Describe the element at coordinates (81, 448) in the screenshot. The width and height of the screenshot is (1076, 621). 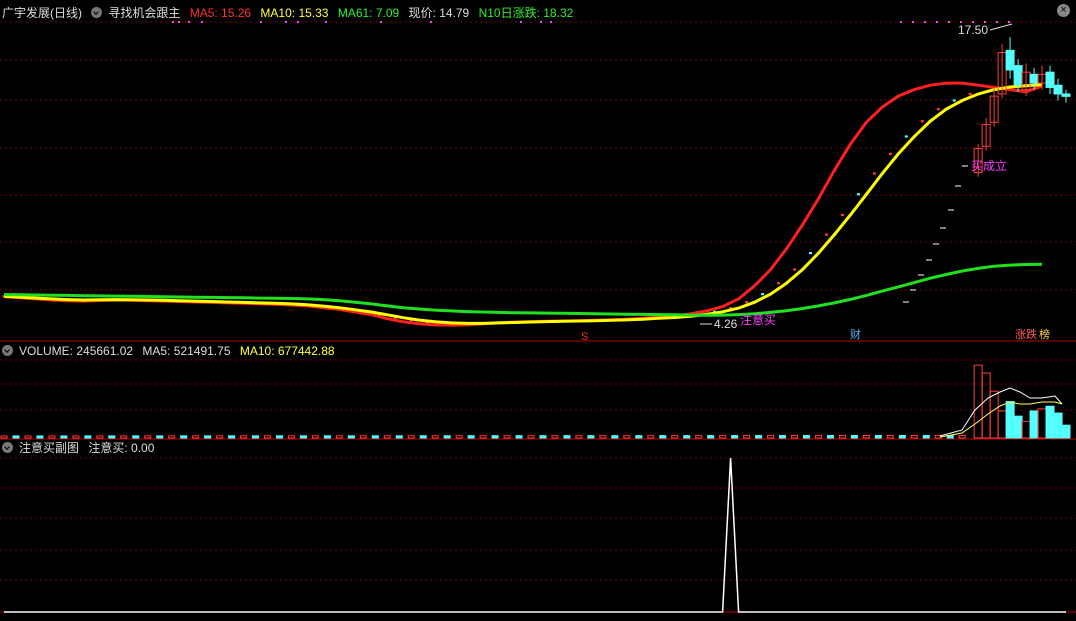
I see `sub-header: 注意买副图 注意买: 0.00` at that location.